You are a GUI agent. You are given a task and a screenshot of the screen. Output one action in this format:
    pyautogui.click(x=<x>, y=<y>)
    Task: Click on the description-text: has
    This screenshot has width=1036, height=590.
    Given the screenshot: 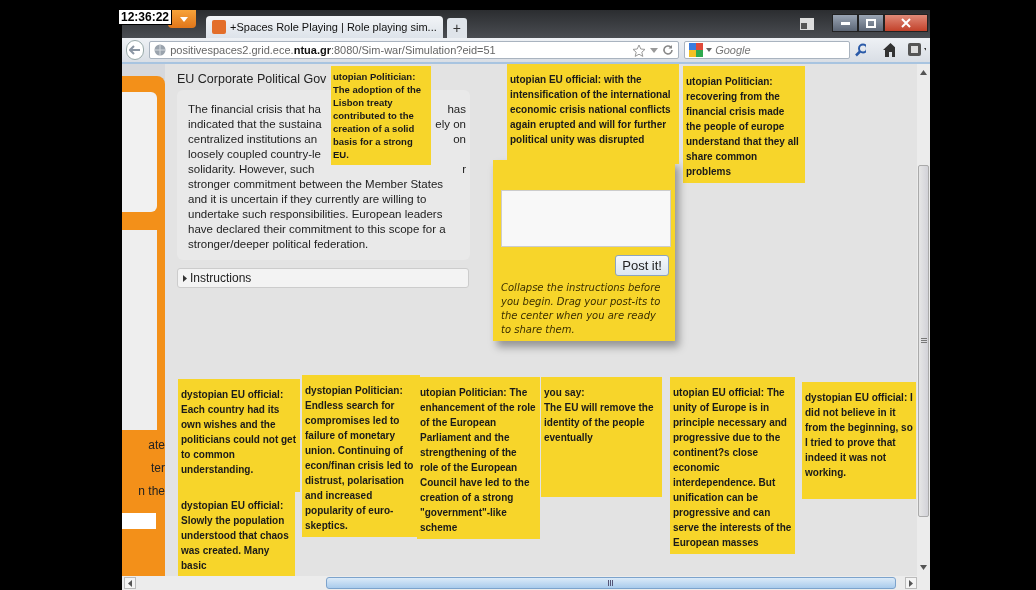 What is the action you would take?
    pyautogui.click(x=456, y=109)
    